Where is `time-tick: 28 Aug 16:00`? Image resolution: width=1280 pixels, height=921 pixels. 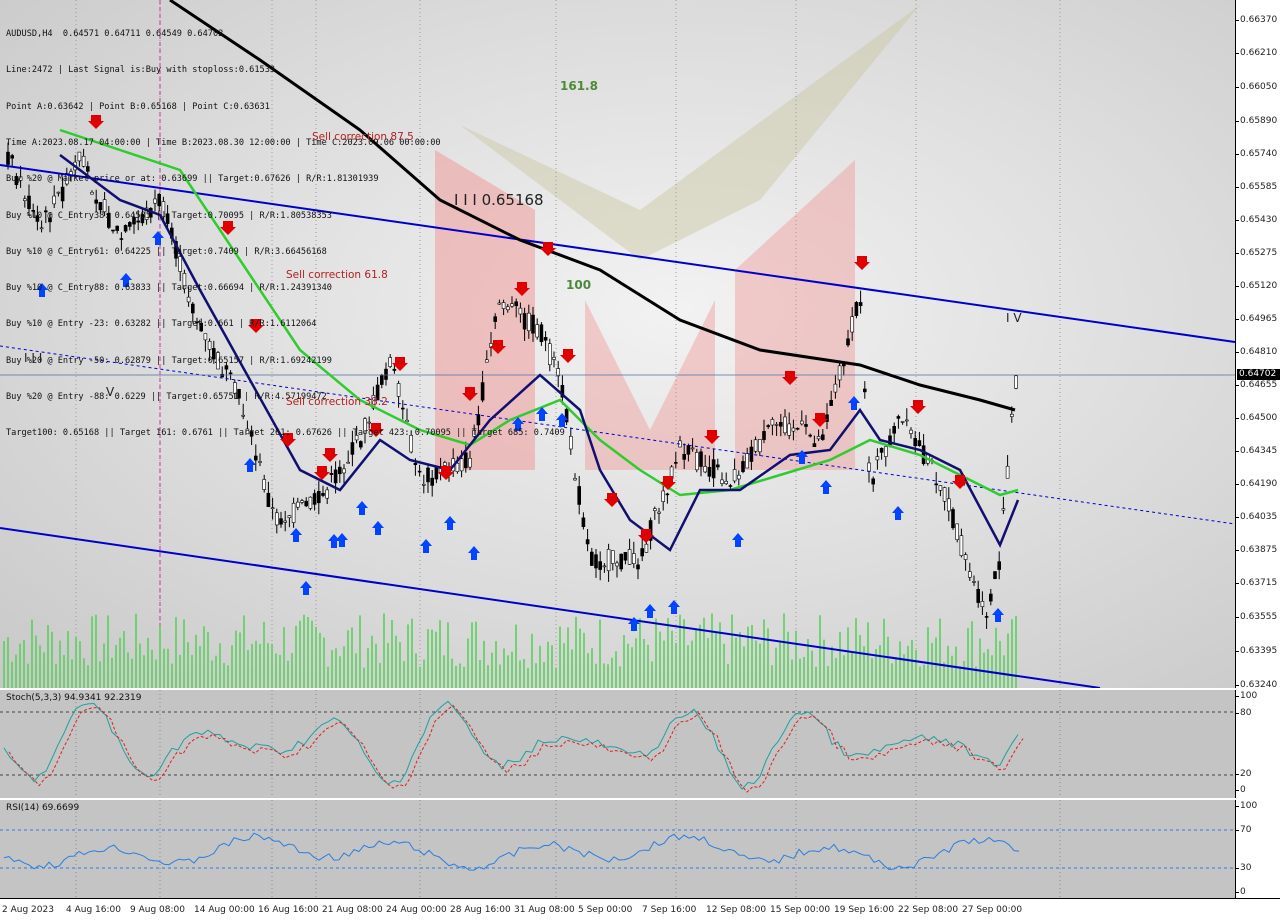
time-tick: 28 Aug 16:00 is located at coordinates (480, 910).